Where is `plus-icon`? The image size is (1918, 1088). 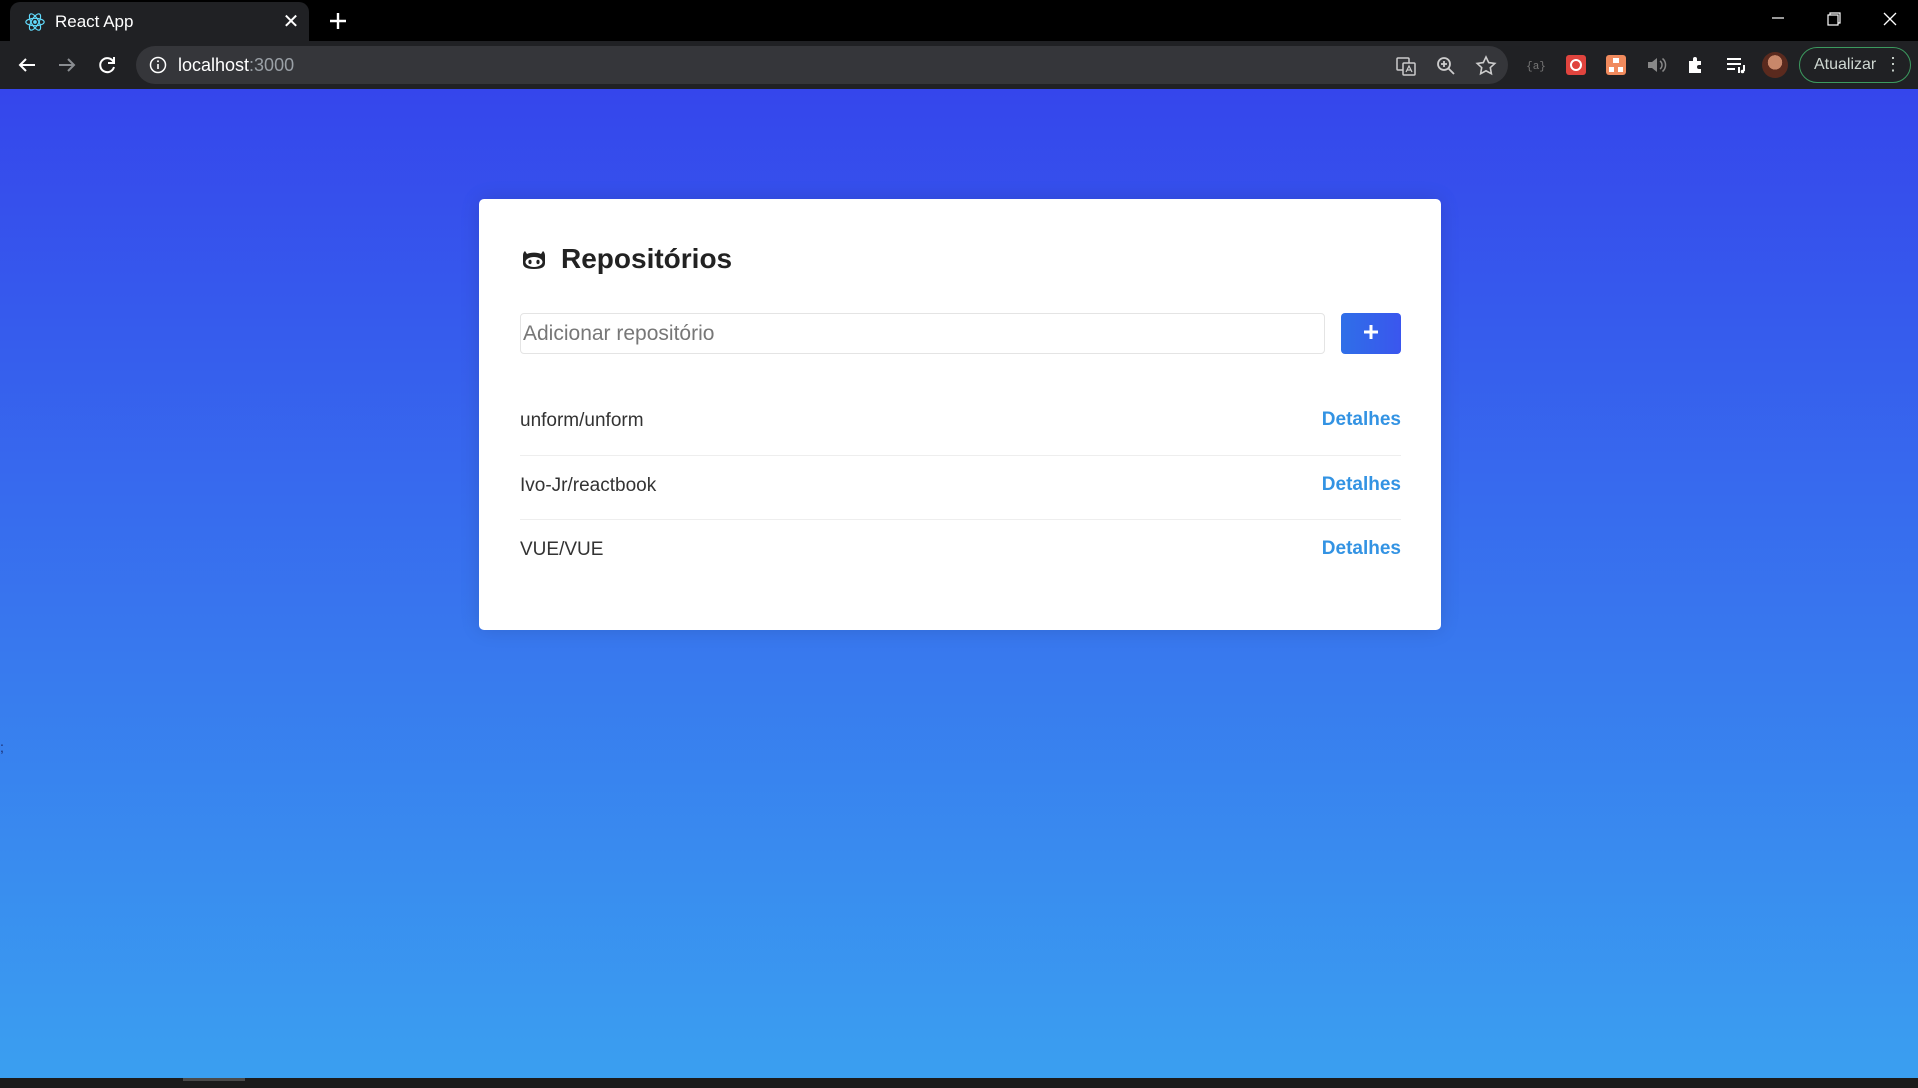
plus-icon is located at coordinates (1371, 332).